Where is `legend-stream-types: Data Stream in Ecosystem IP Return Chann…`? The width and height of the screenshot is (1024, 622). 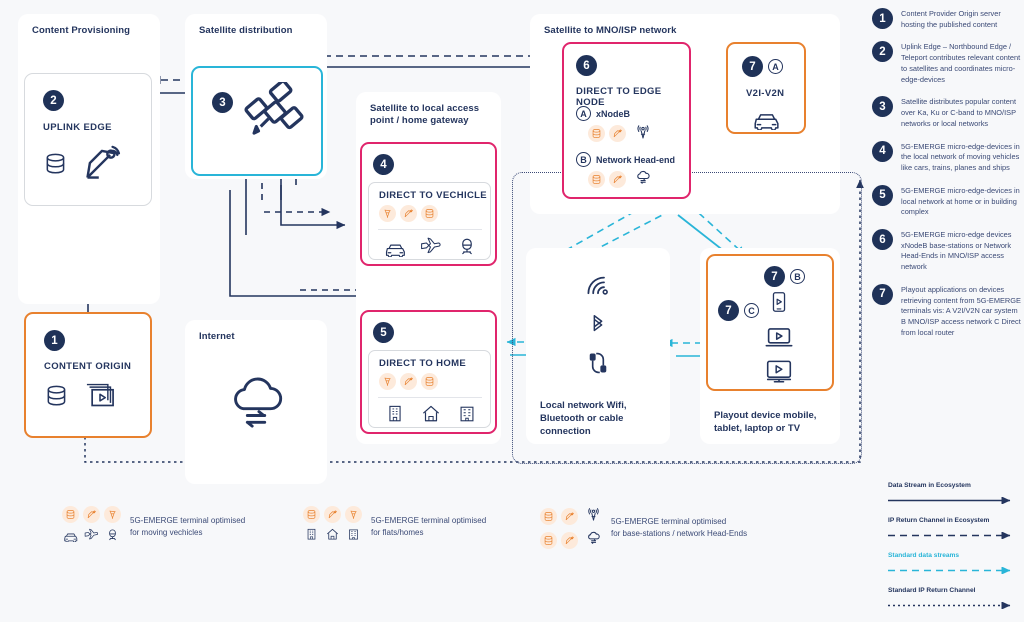
legend-stream-types: Data Stream in Ecosystem IP Return Chann… is located at coordinates (954, 552).